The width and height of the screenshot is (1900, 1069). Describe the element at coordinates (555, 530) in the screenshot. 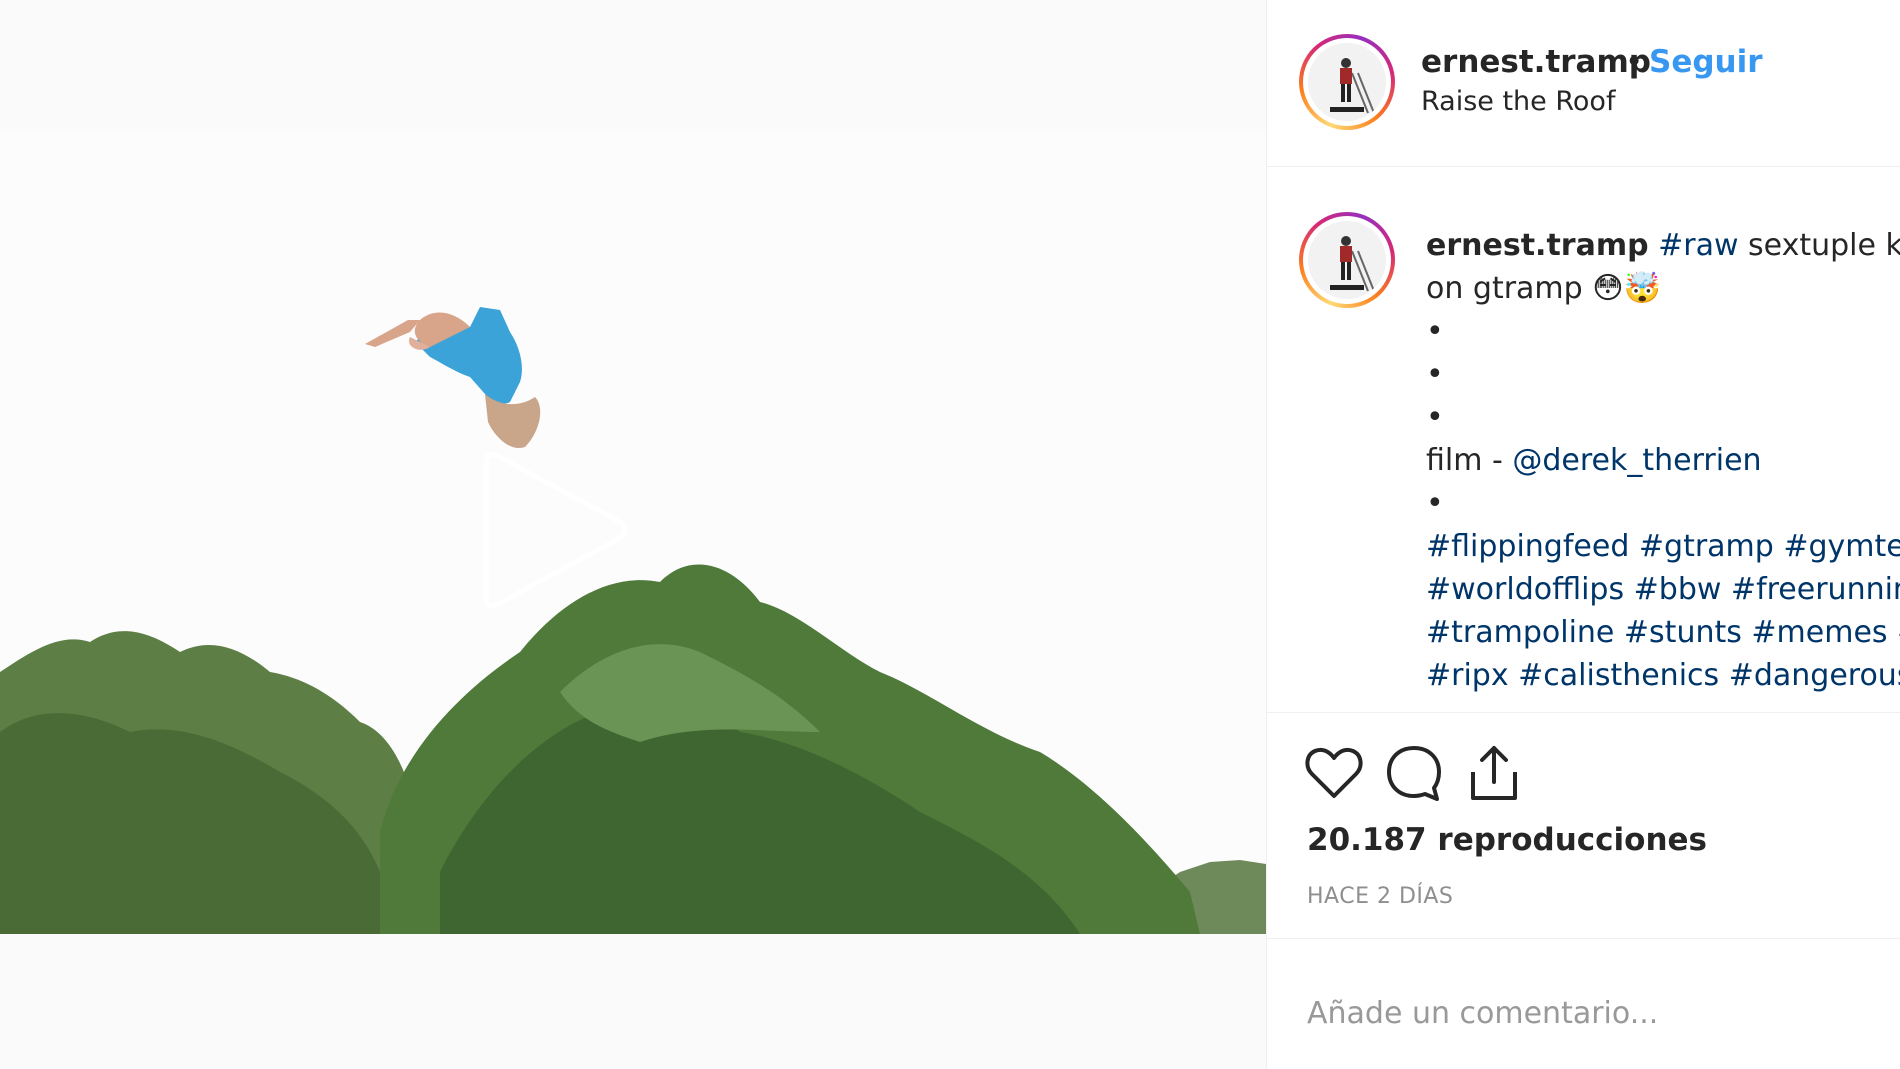

I see `play-icon` at that location.